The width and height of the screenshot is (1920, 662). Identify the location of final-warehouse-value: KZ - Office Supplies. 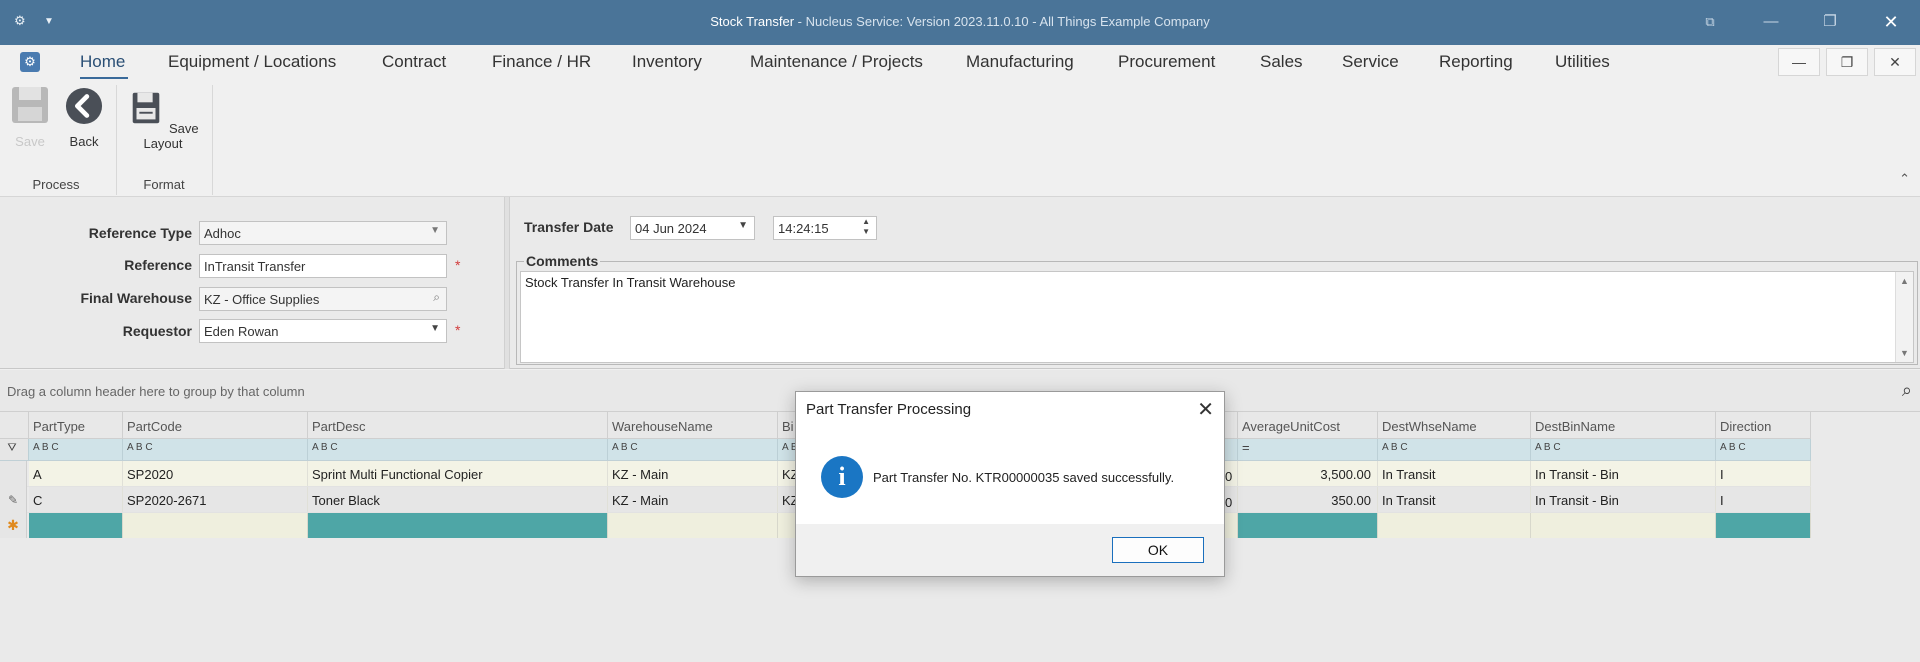
(262, 299).